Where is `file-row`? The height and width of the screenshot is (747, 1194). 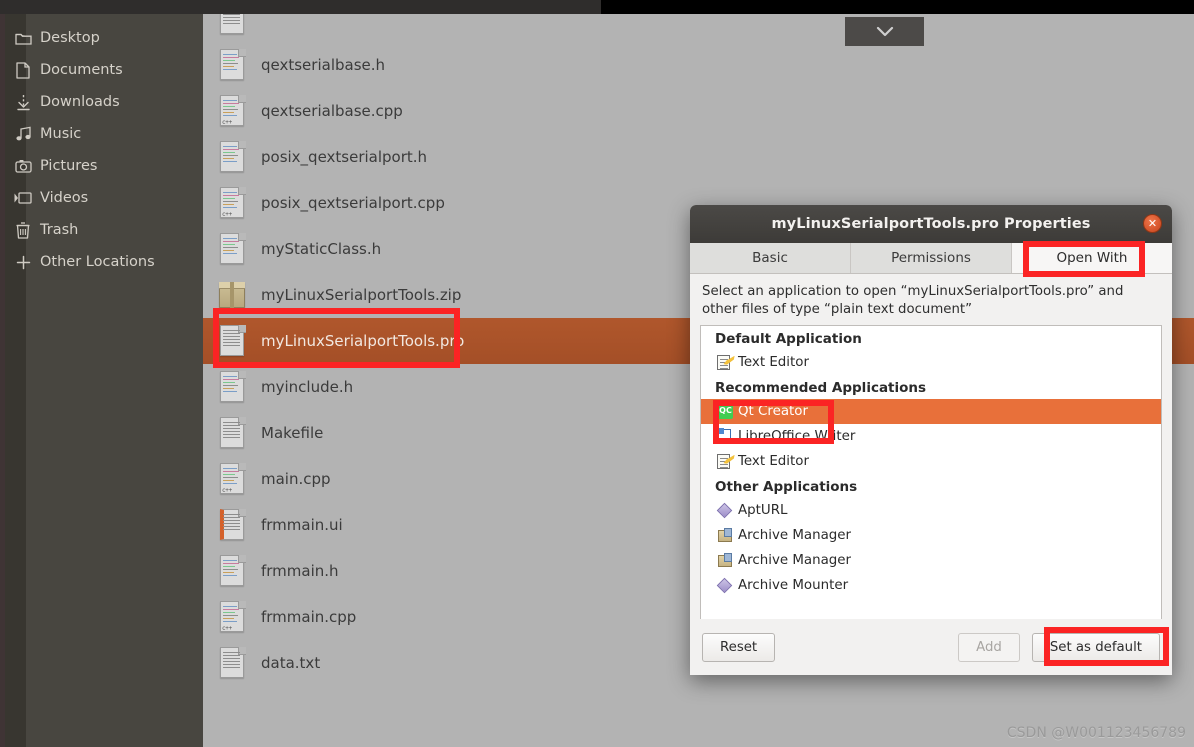
file-row is located at coordinates (698, 28).